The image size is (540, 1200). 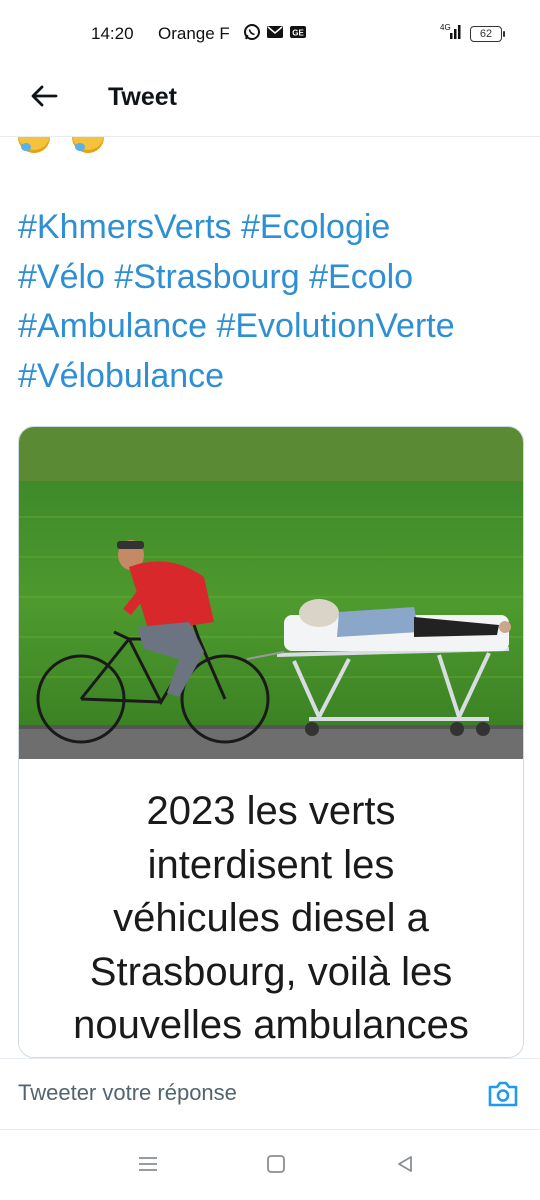 I want to click on hashtag-line: #KhmersVerts #Ecologie, so click(x=275, y=228).